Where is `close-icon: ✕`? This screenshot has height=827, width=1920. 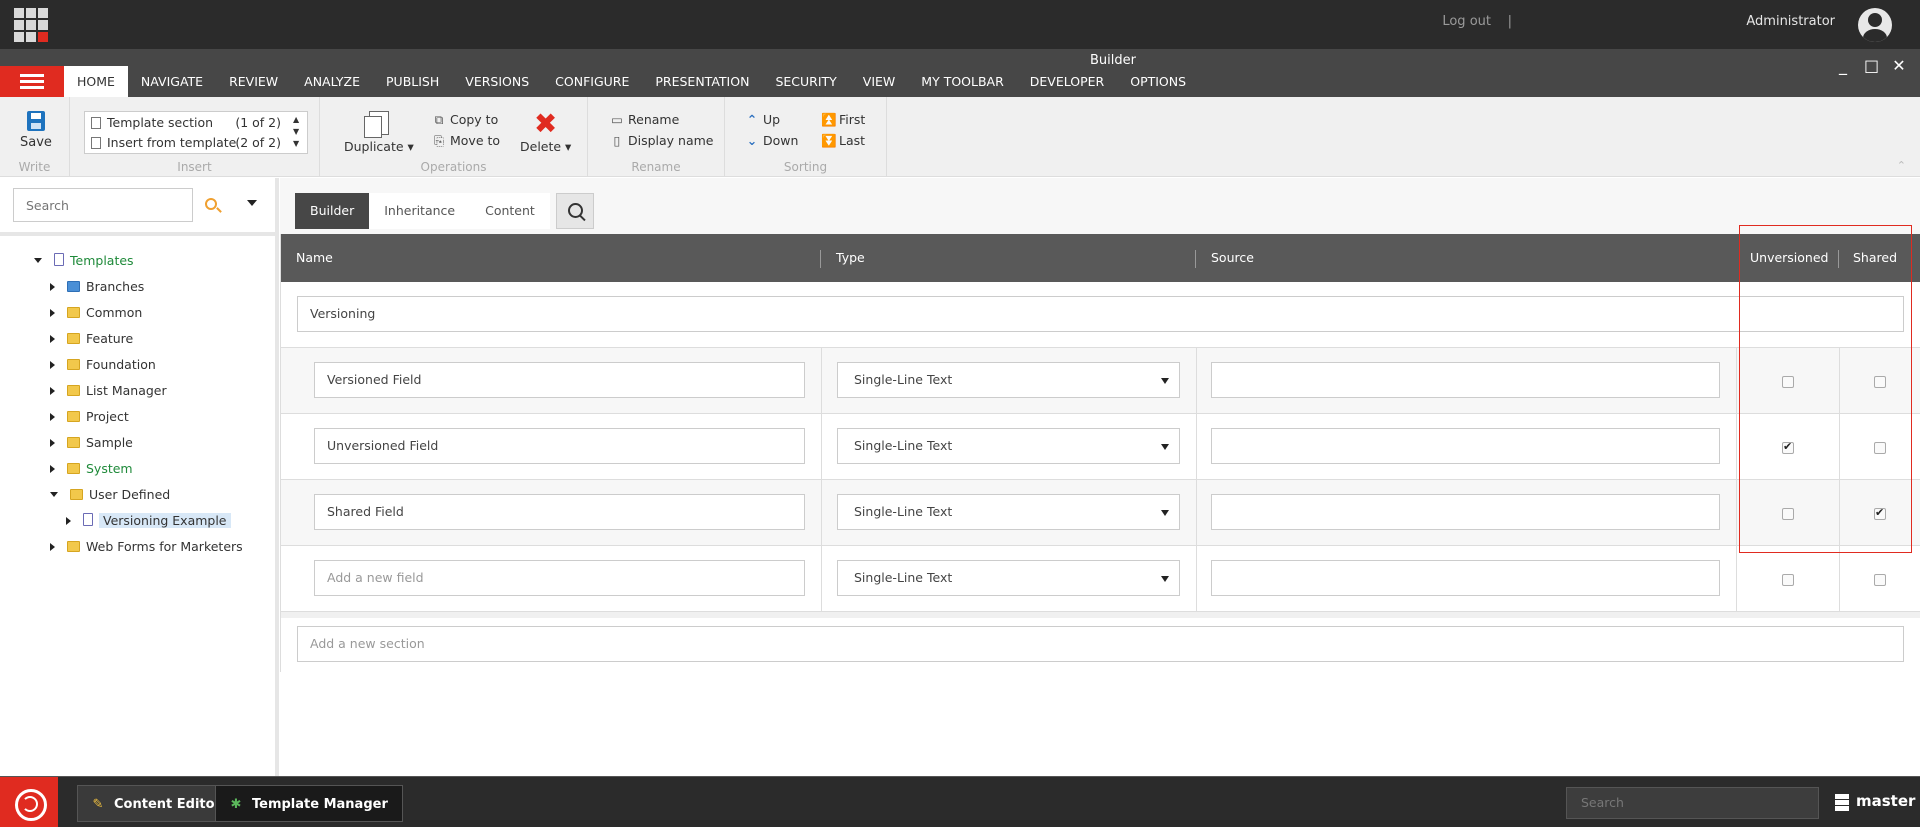
close-icon: ✕ is located at coordinates (1899, 66).